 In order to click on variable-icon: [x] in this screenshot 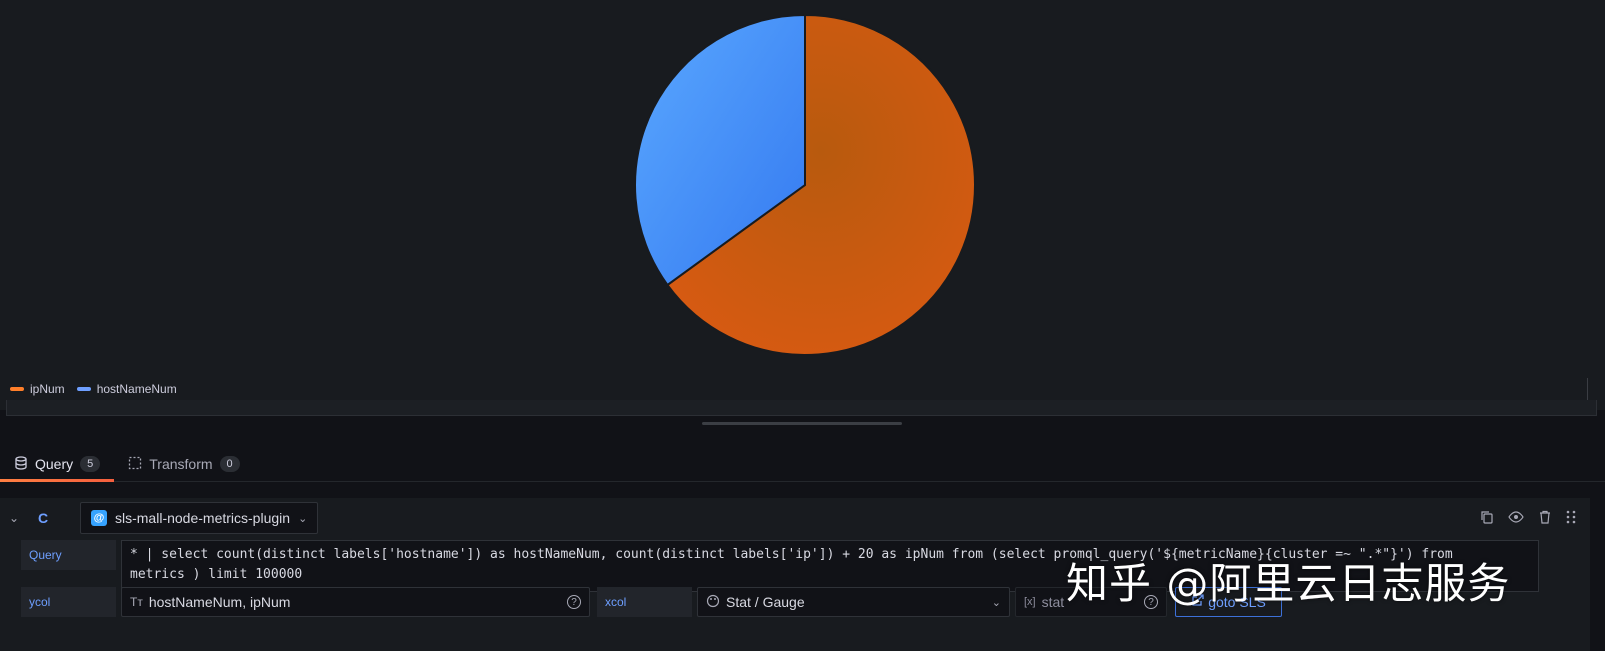, I will do `click(1030, 602)`.